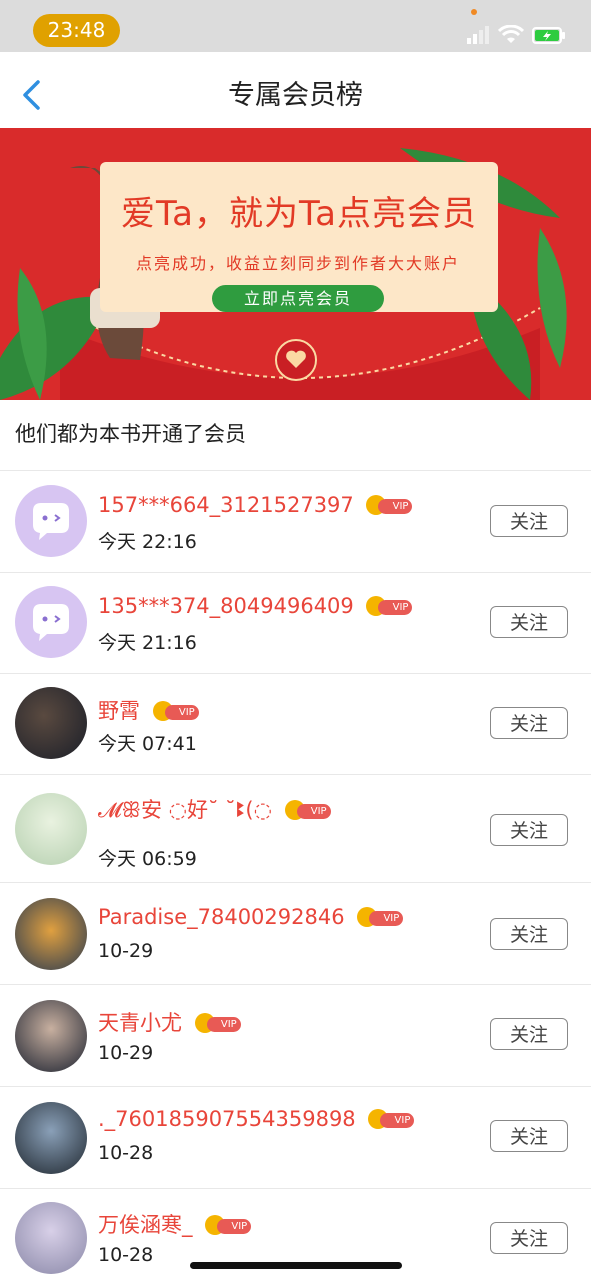  What do you see at coordinates (511, 34) in the screenshot?
I see `wifi-icon` at bounding box center [511, 34].